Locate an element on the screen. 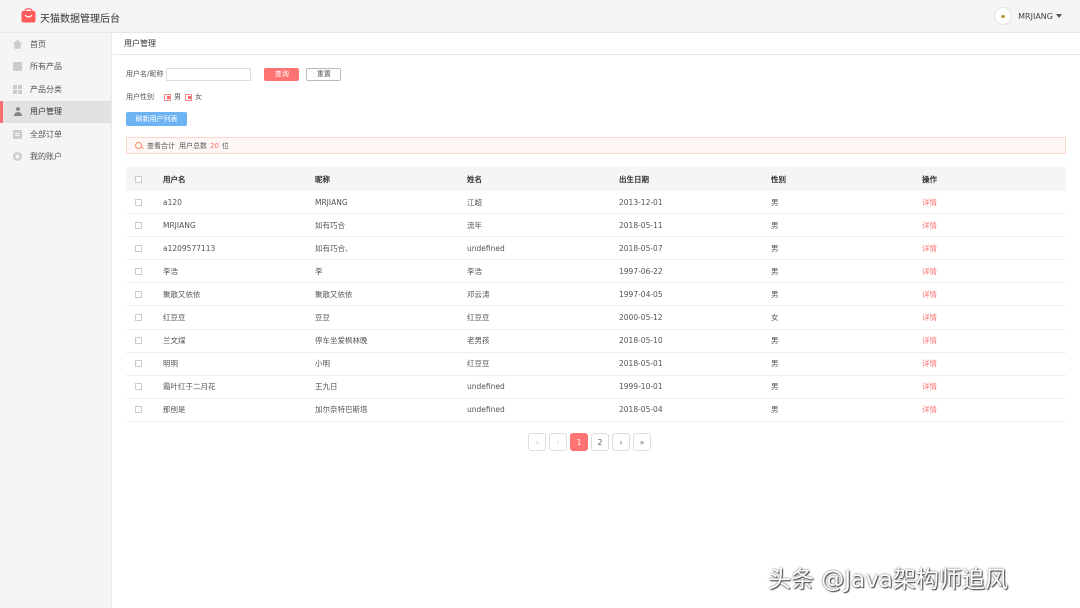 This screenshot has height=608, width=1080. select-all-checkbox is located at coordinates (138, 179).